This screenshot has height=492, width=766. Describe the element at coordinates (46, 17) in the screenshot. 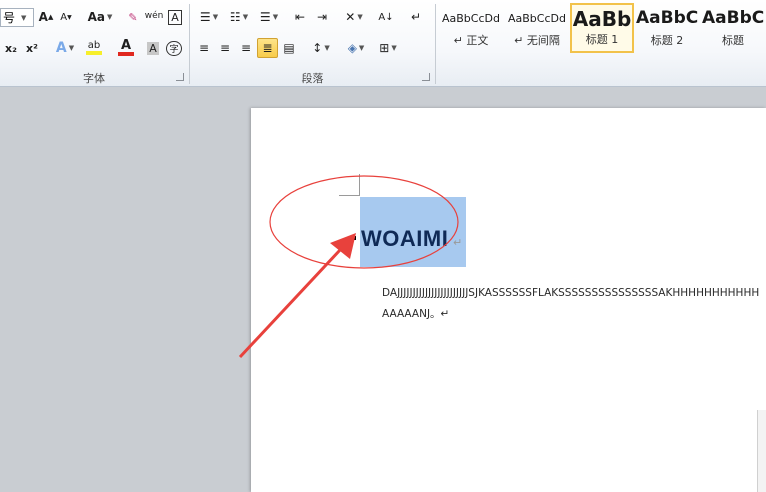

I see `grow-font-button: A ▲` at that location.